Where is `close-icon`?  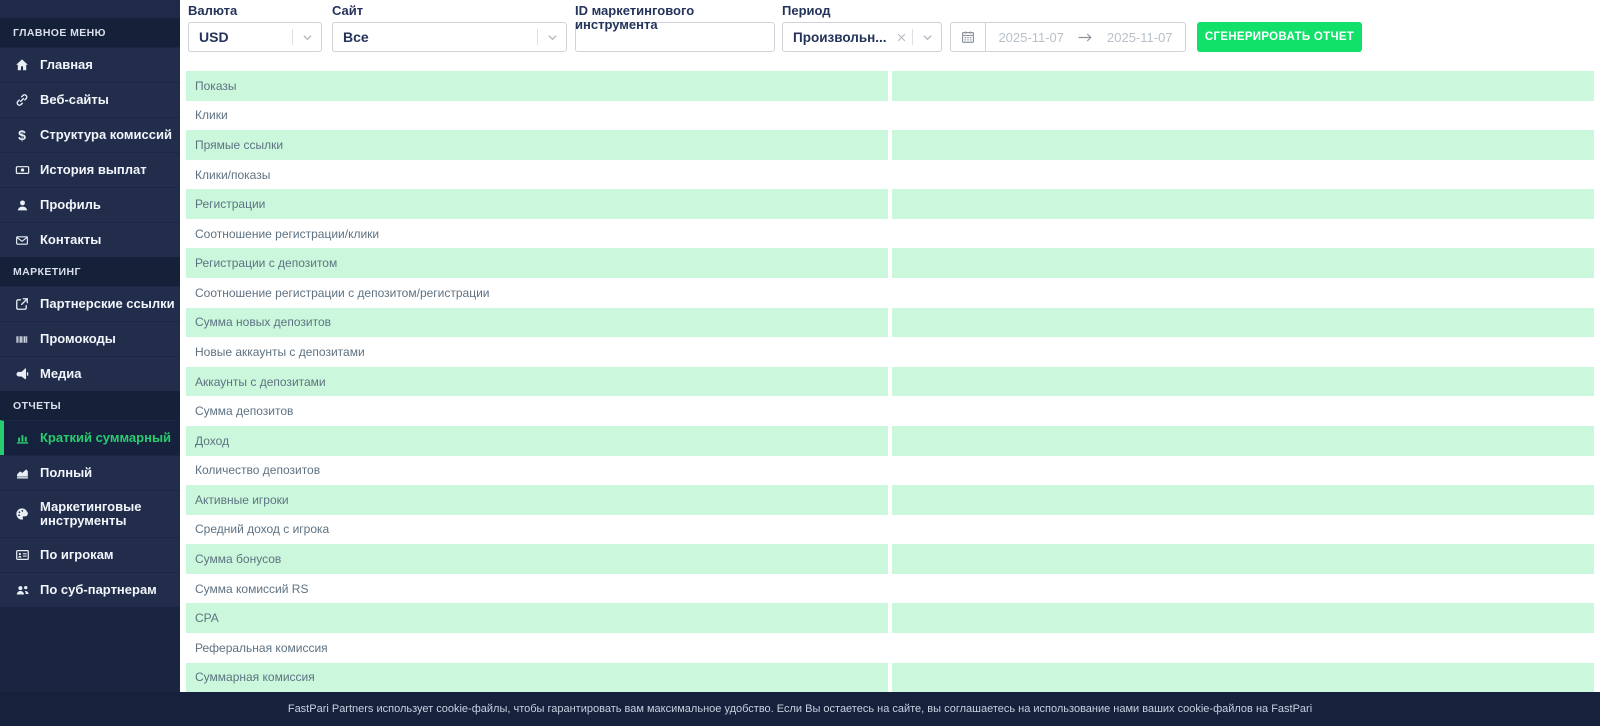 close-icon is located at coordinates (901, 37).